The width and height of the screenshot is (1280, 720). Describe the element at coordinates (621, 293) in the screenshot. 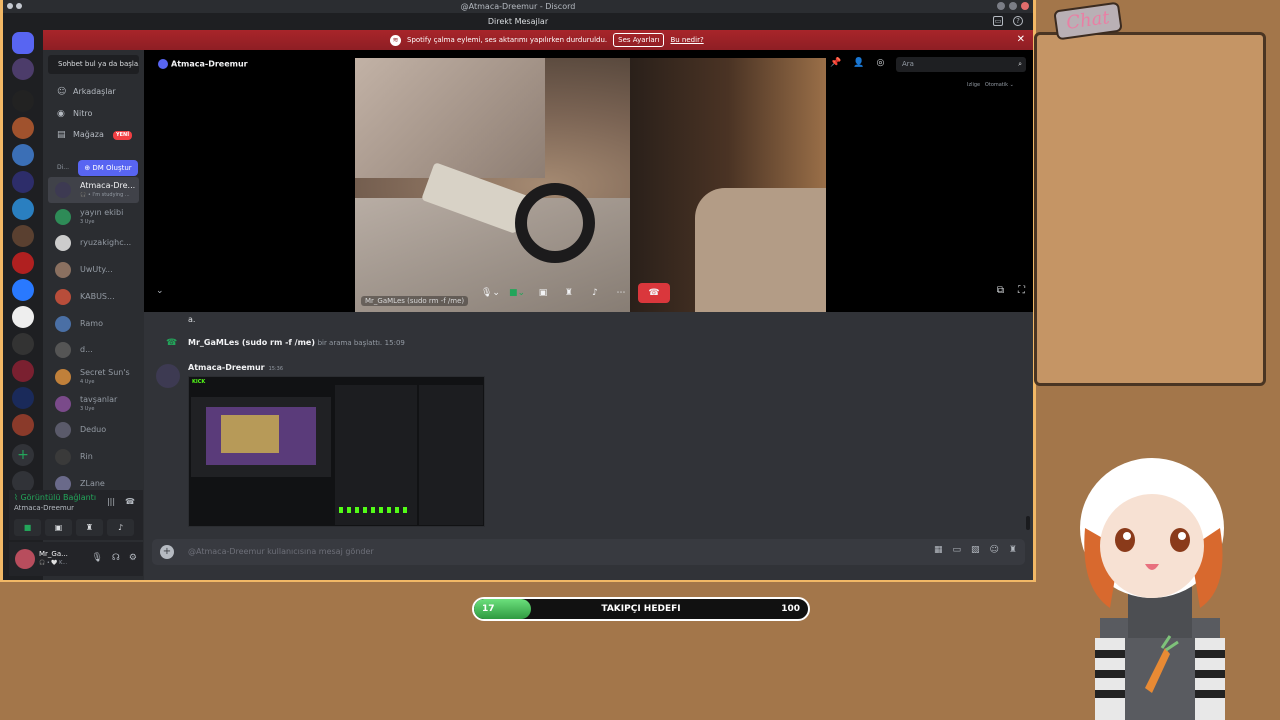

I see `more-icon: ⋯` at that location.